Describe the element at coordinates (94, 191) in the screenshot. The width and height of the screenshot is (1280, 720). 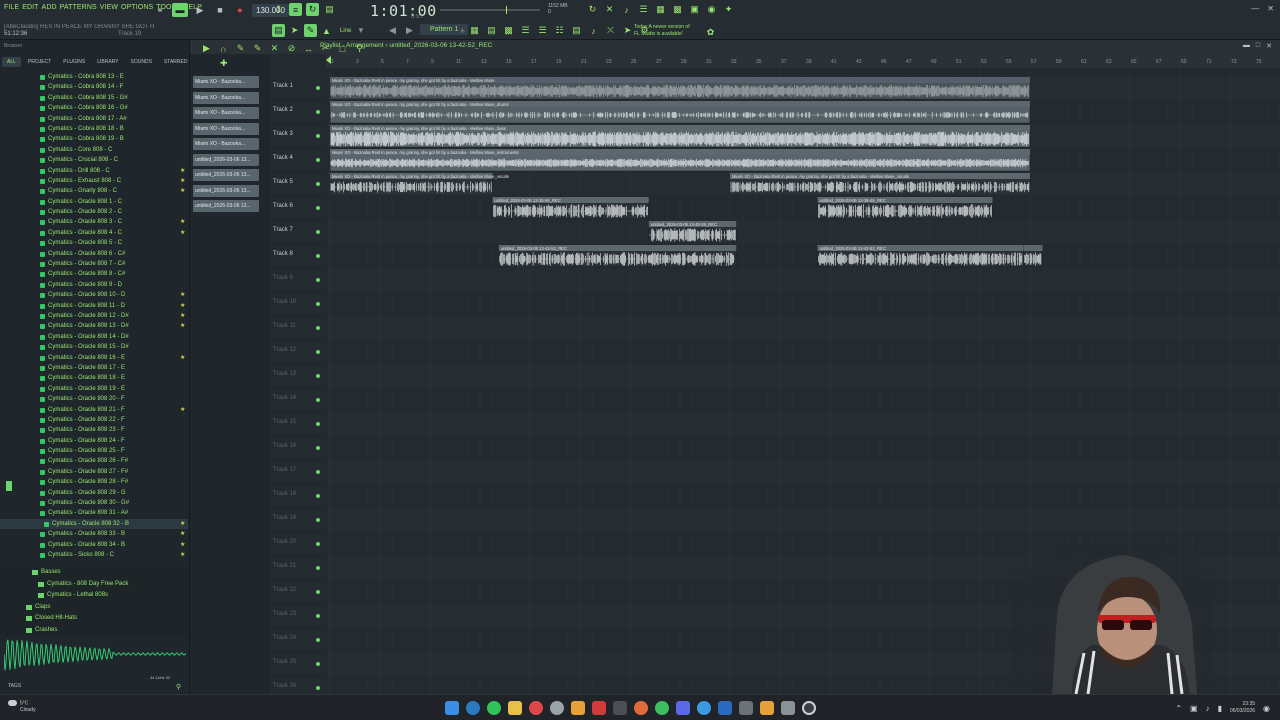
I see `browser-file-item: Cymatics - Gnarly 808 - C ★` at that location.